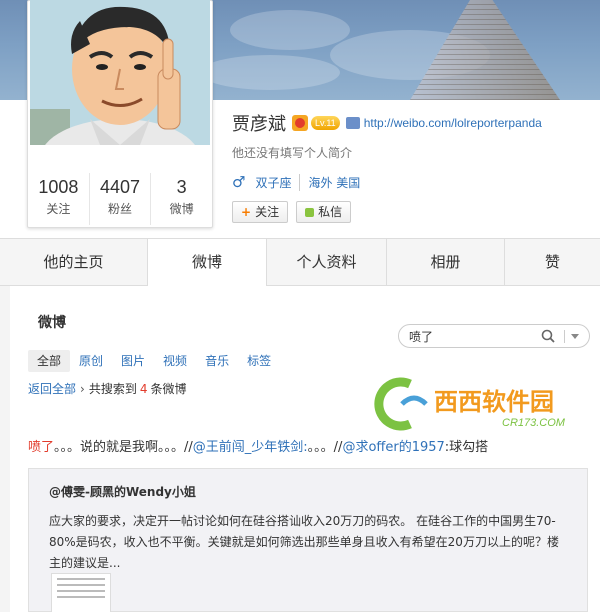  I want to click on tab-profile-info: 个人资料, so click(327, 262).